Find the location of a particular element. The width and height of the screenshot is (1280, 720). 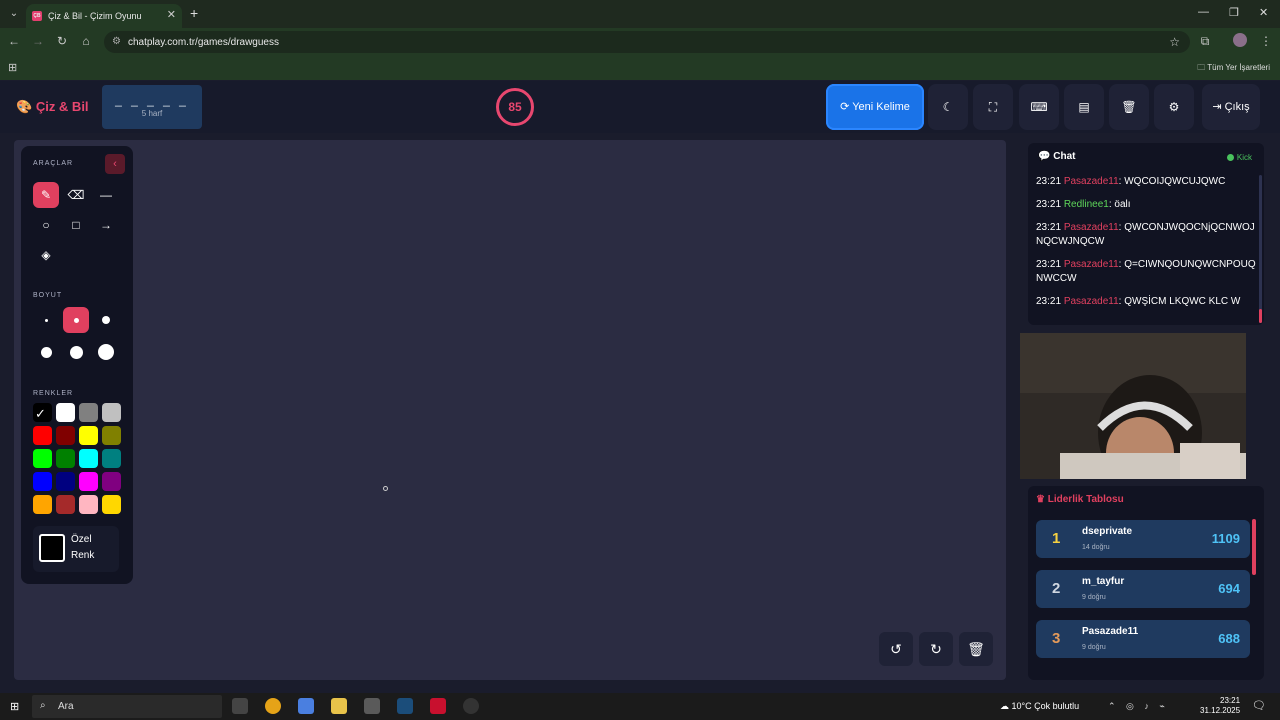

app-icon is located at coordinates (438, 706).